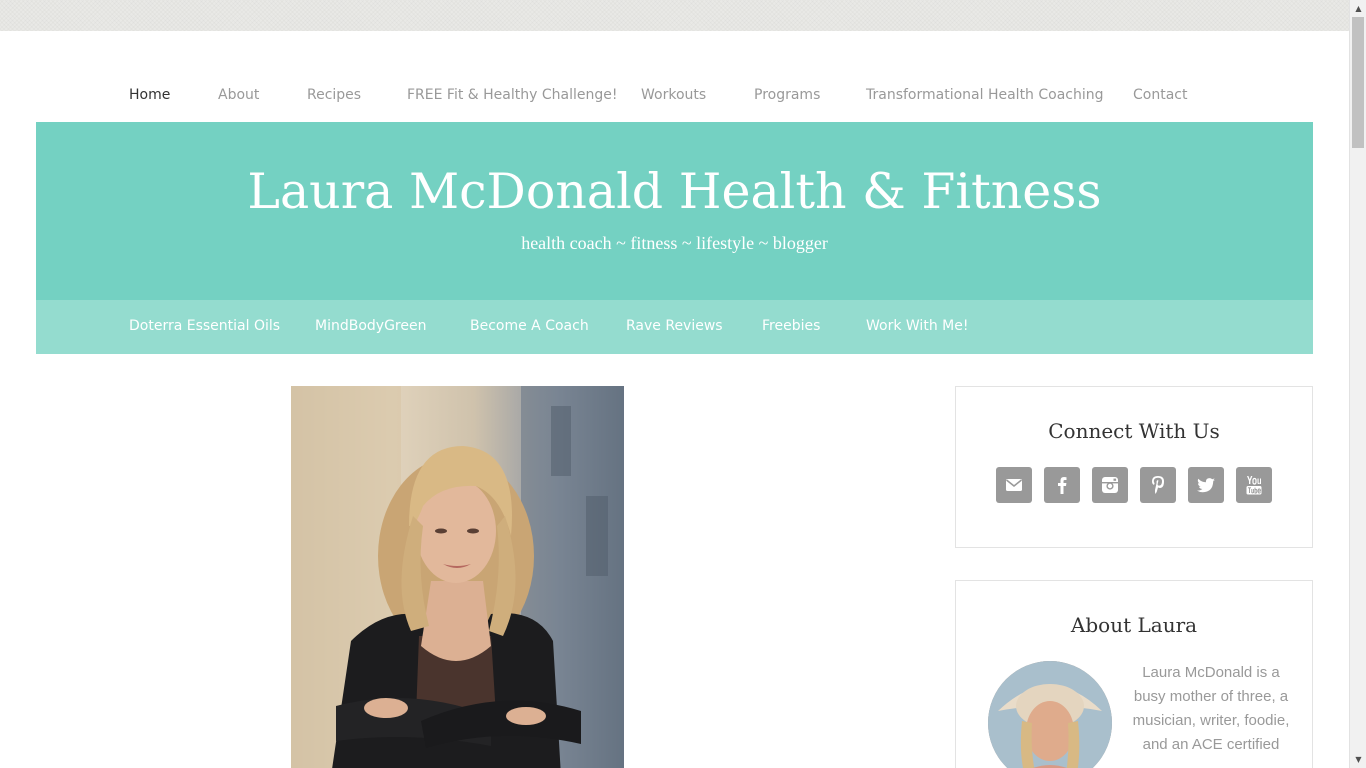 The width and height of the screenshot is (1366, 768). Describe the element at coordinates (1358, 8) in the screenshot. I see `scroll-up-icon: ▲` at that location.